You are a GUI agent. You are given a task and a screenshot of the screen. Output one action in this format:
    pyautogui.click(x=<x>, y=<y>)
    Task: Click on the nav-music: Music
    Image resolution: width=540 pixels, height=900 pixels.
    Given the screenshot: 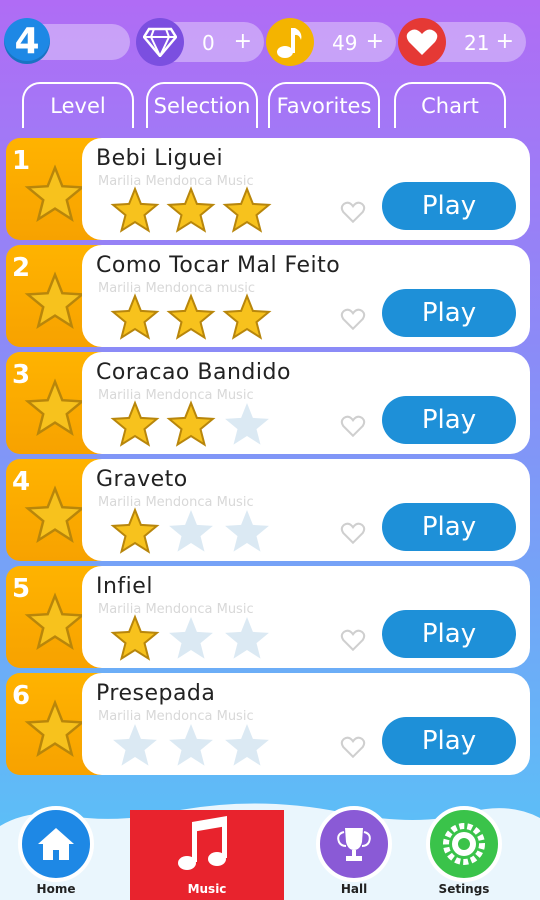 What is the action you would take?
    pyautogui.click(x=207, y=849)
    